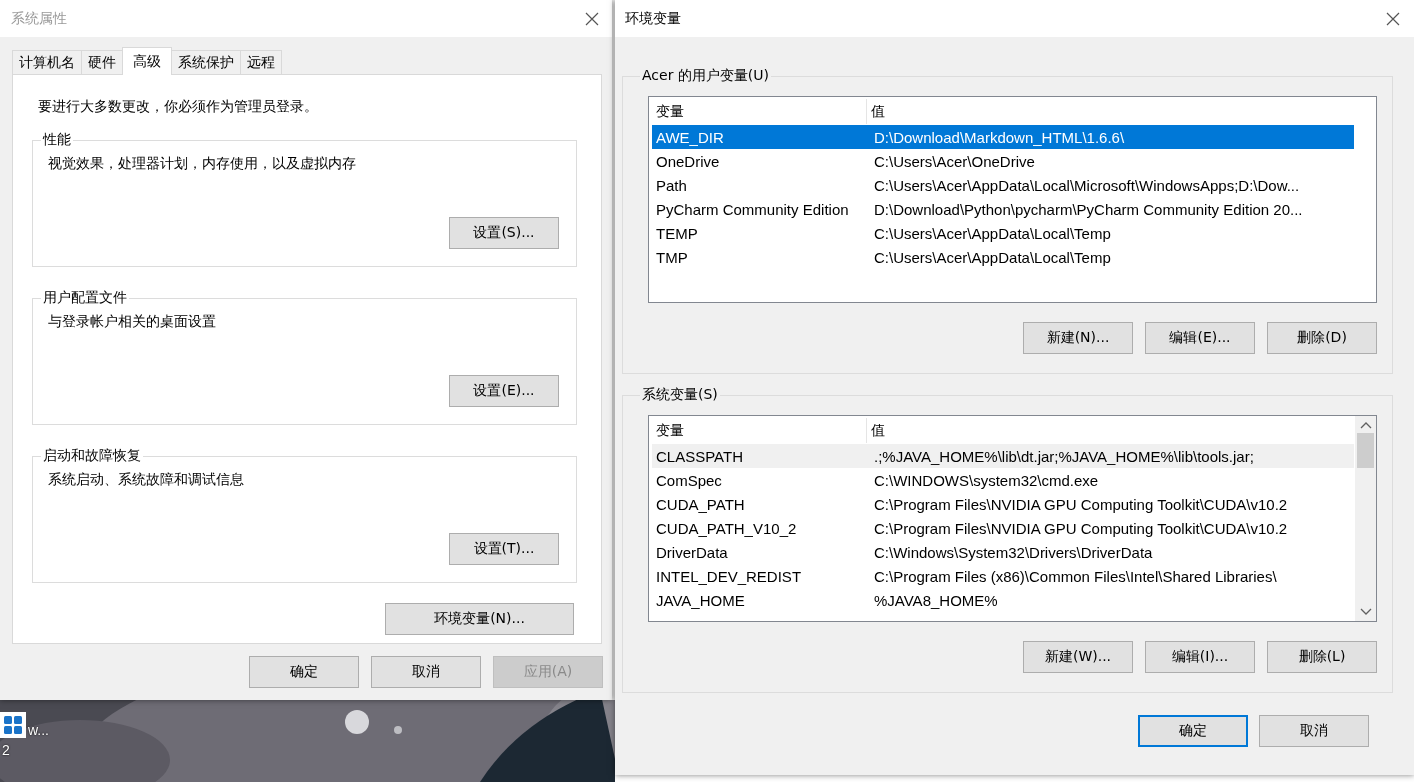 The width and height of the screenshot is (1414, 782). I want to click on variable-value: C:\Program Files (x86)\Common Files\Intel\Shared Libraries\, so click(1075, 576).